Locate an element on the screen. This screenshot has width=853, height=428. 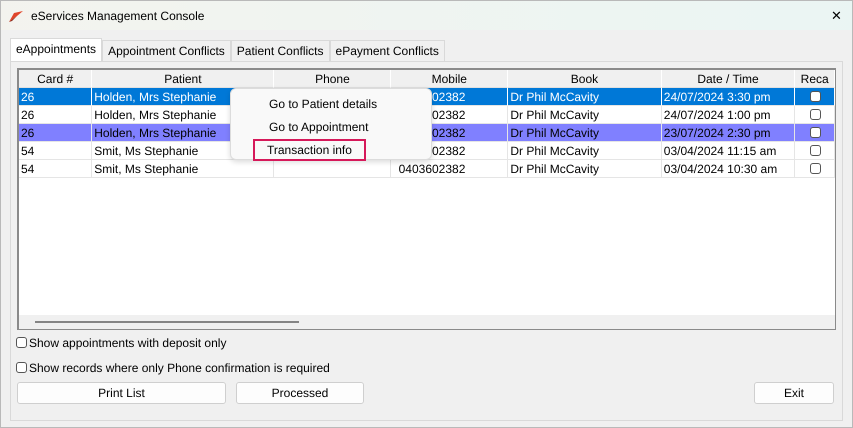
table-cell: 03/04/2024 10:30 am is located at coordinates (729, 169).